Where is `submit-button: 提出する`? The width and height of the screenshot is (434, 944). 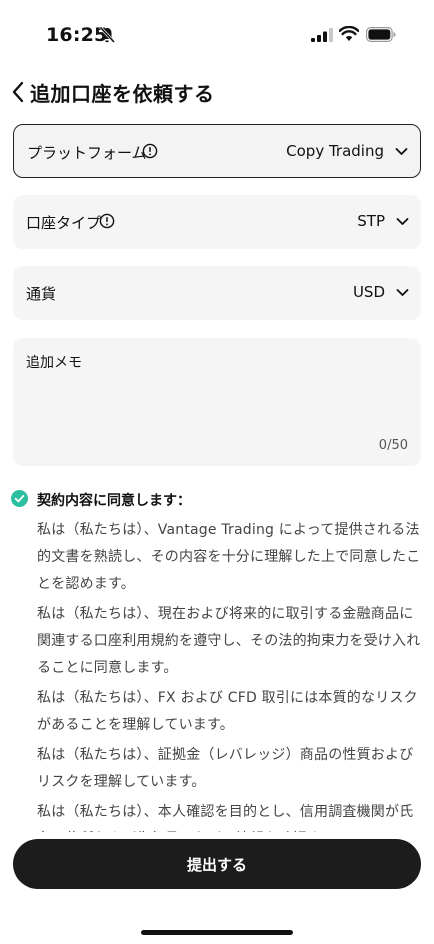 submit-button: 提出する is located at coordinates (217, 864).